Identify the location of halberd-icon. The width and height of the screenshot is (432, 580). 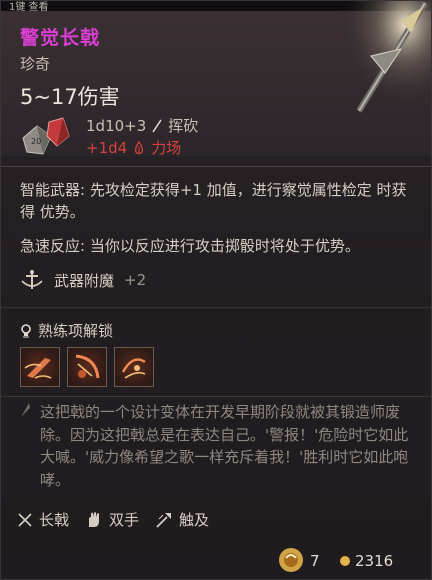
(25, 519).